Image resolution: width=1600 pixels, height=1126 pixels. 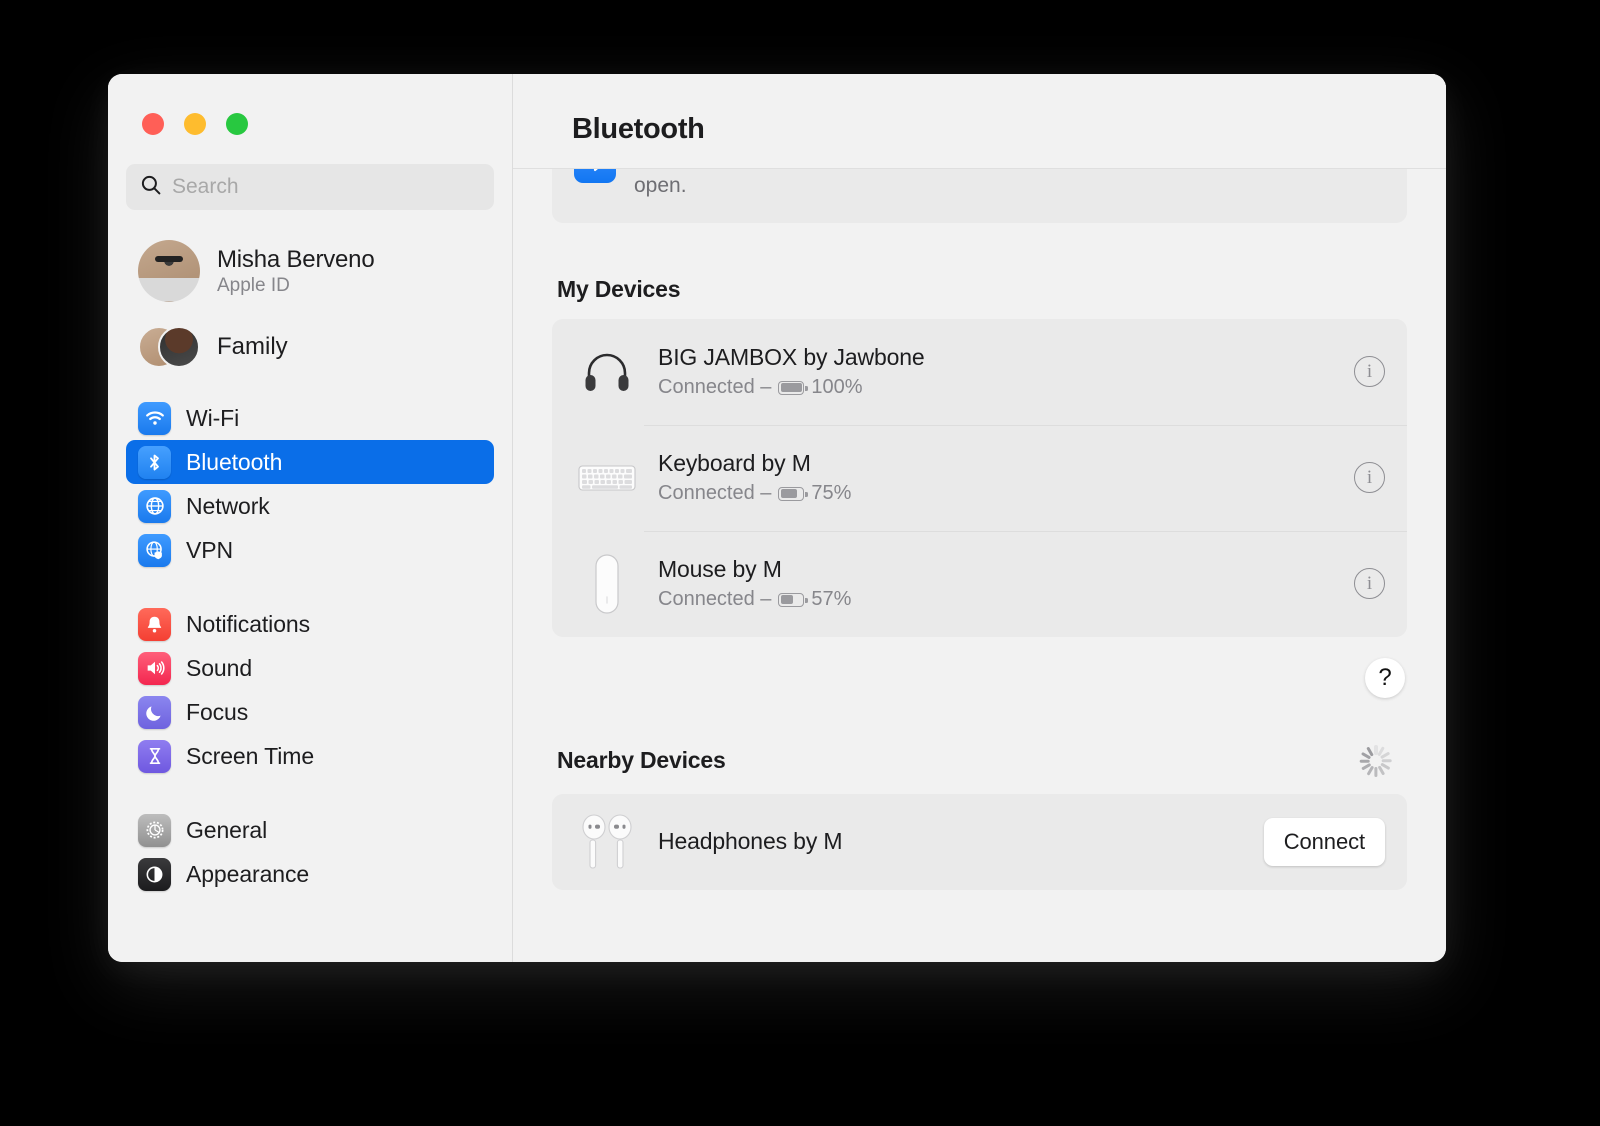 I want to click on appearance-icon, so click(x=154, y=874).